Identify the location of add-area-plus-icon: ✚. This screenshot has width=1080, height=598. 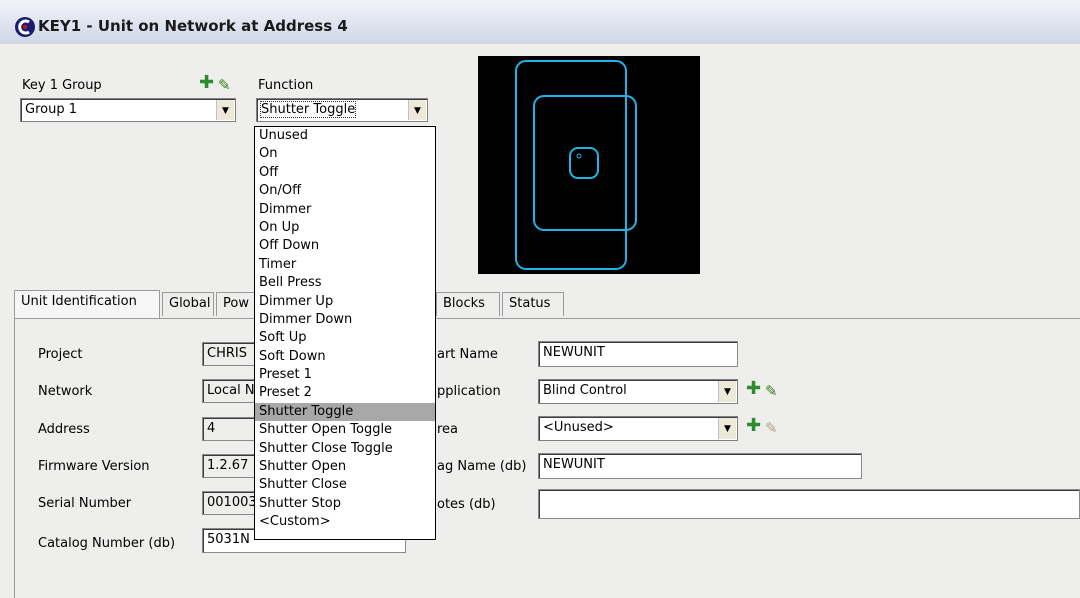
(753, 426).